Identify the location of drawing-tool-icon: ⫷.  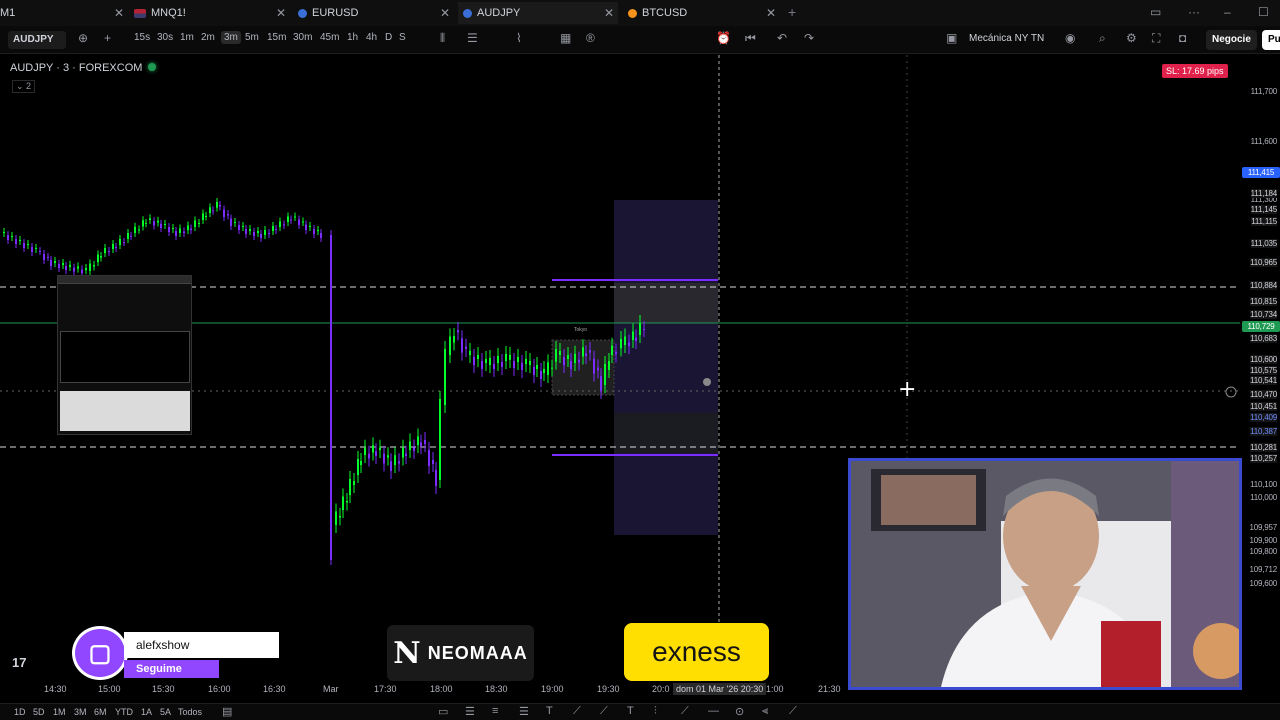
(765, 711).